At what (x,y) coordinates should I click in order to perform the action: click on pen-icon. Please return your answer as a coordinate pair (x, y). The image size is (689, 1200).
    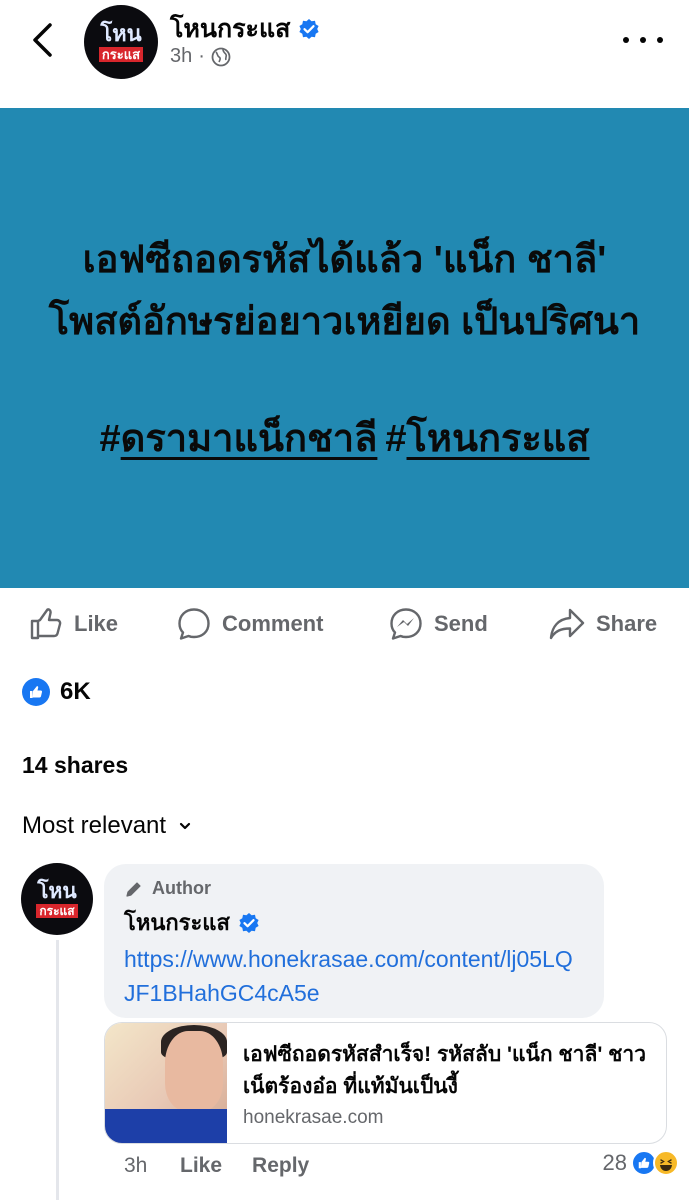
    Looking at the image, I should click on (133, 889).